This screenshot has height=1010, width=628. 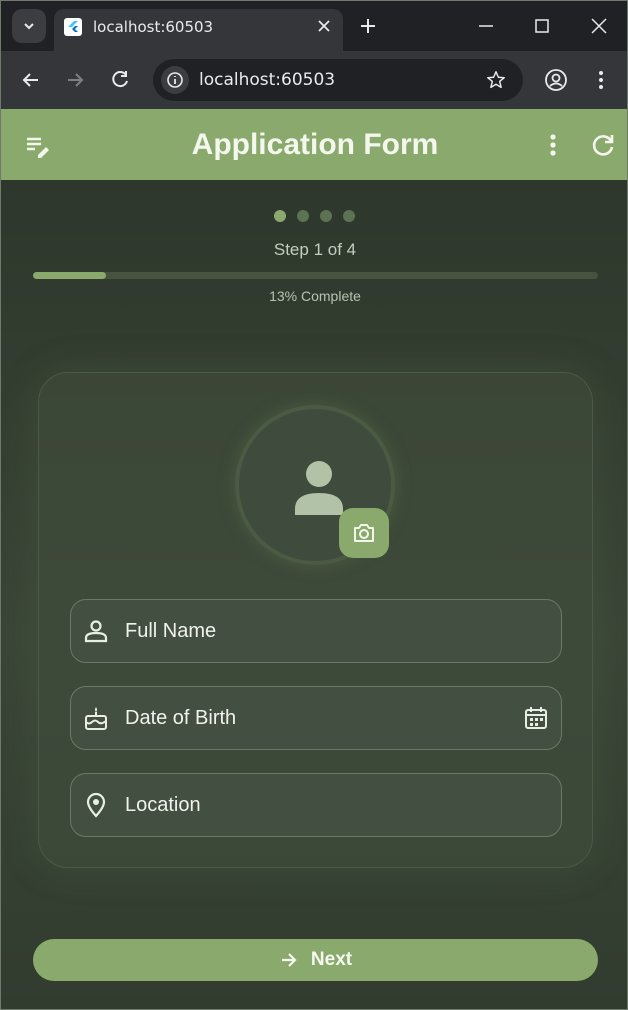 What do you see at coordinates (316, 805) in the screenshot?
I see `location-field: Location` at bounding box center [316, 805].